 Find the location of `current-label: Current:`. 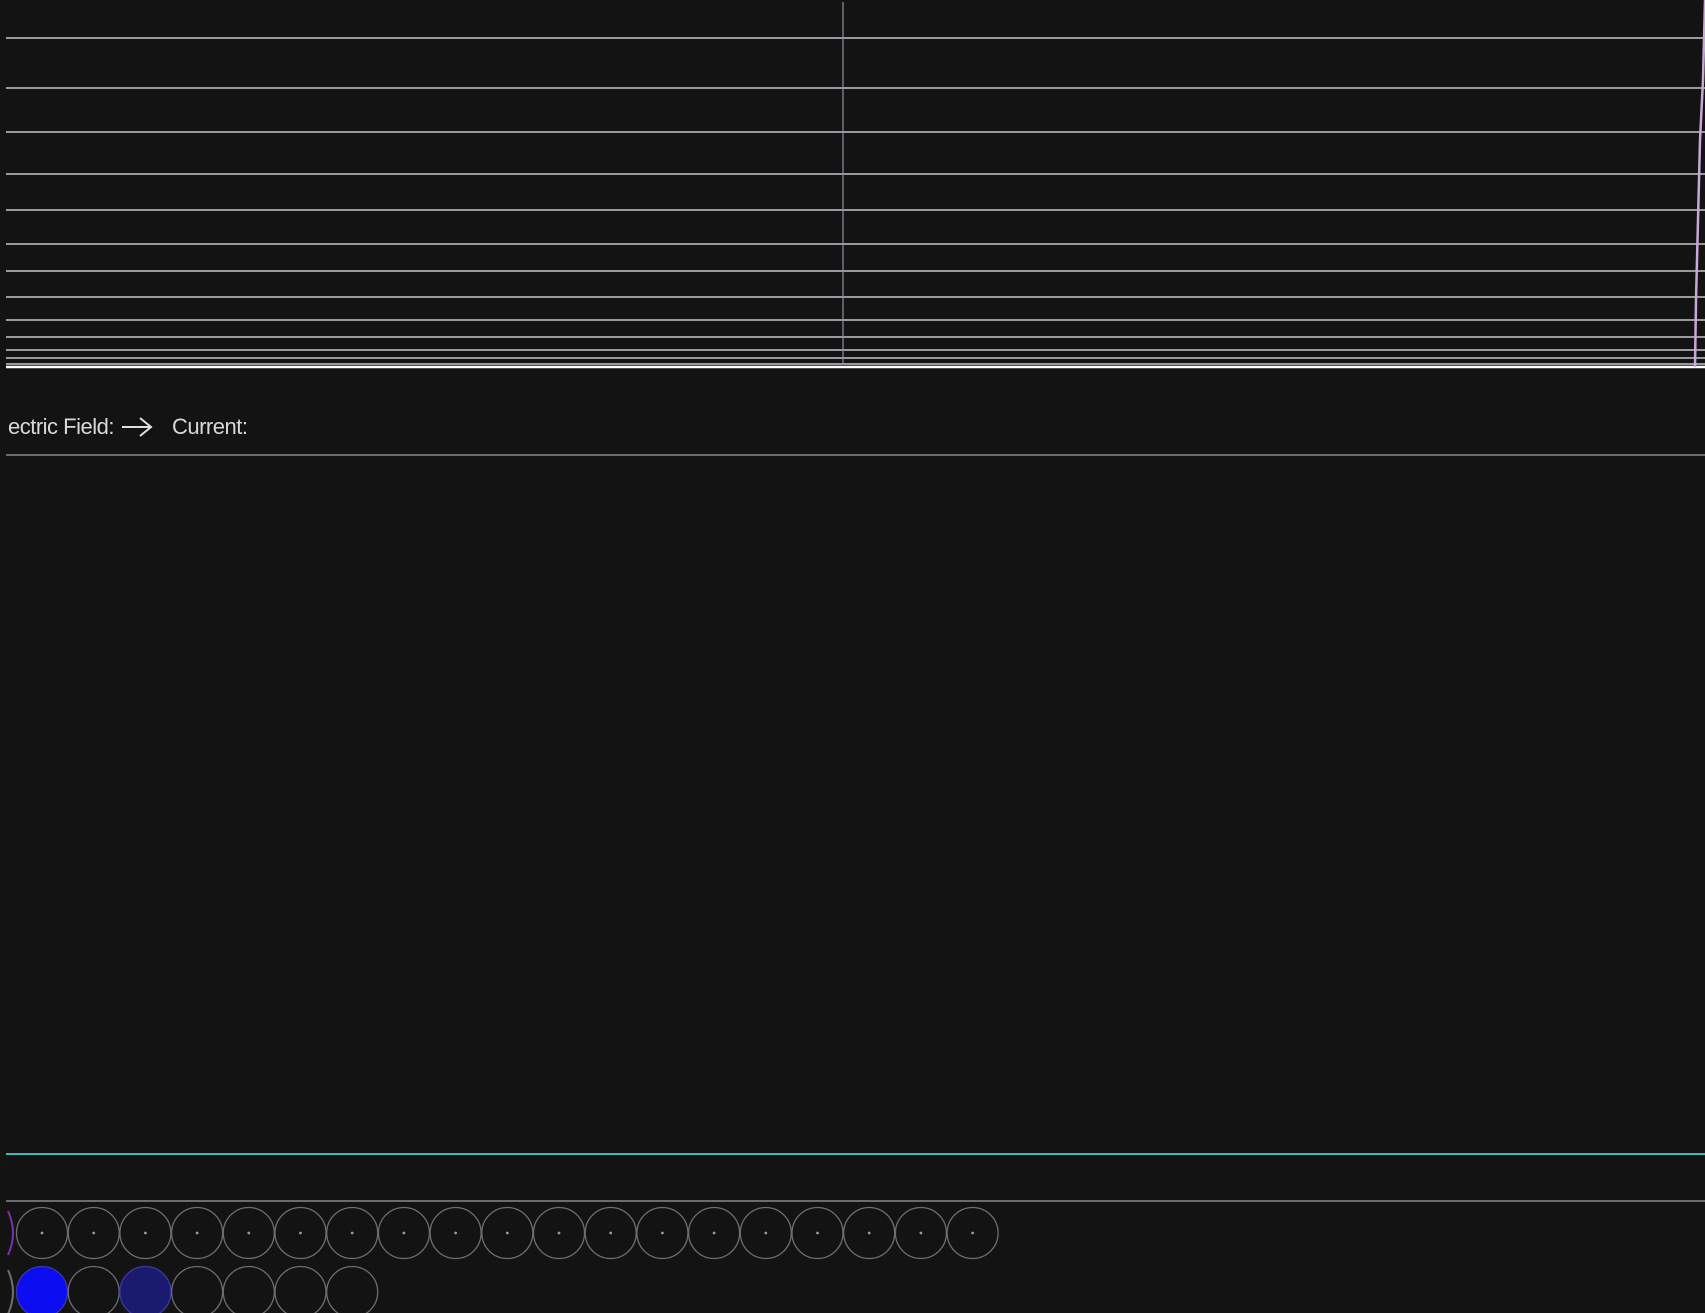

current-label: Current: is located at coordinates (209, 426).